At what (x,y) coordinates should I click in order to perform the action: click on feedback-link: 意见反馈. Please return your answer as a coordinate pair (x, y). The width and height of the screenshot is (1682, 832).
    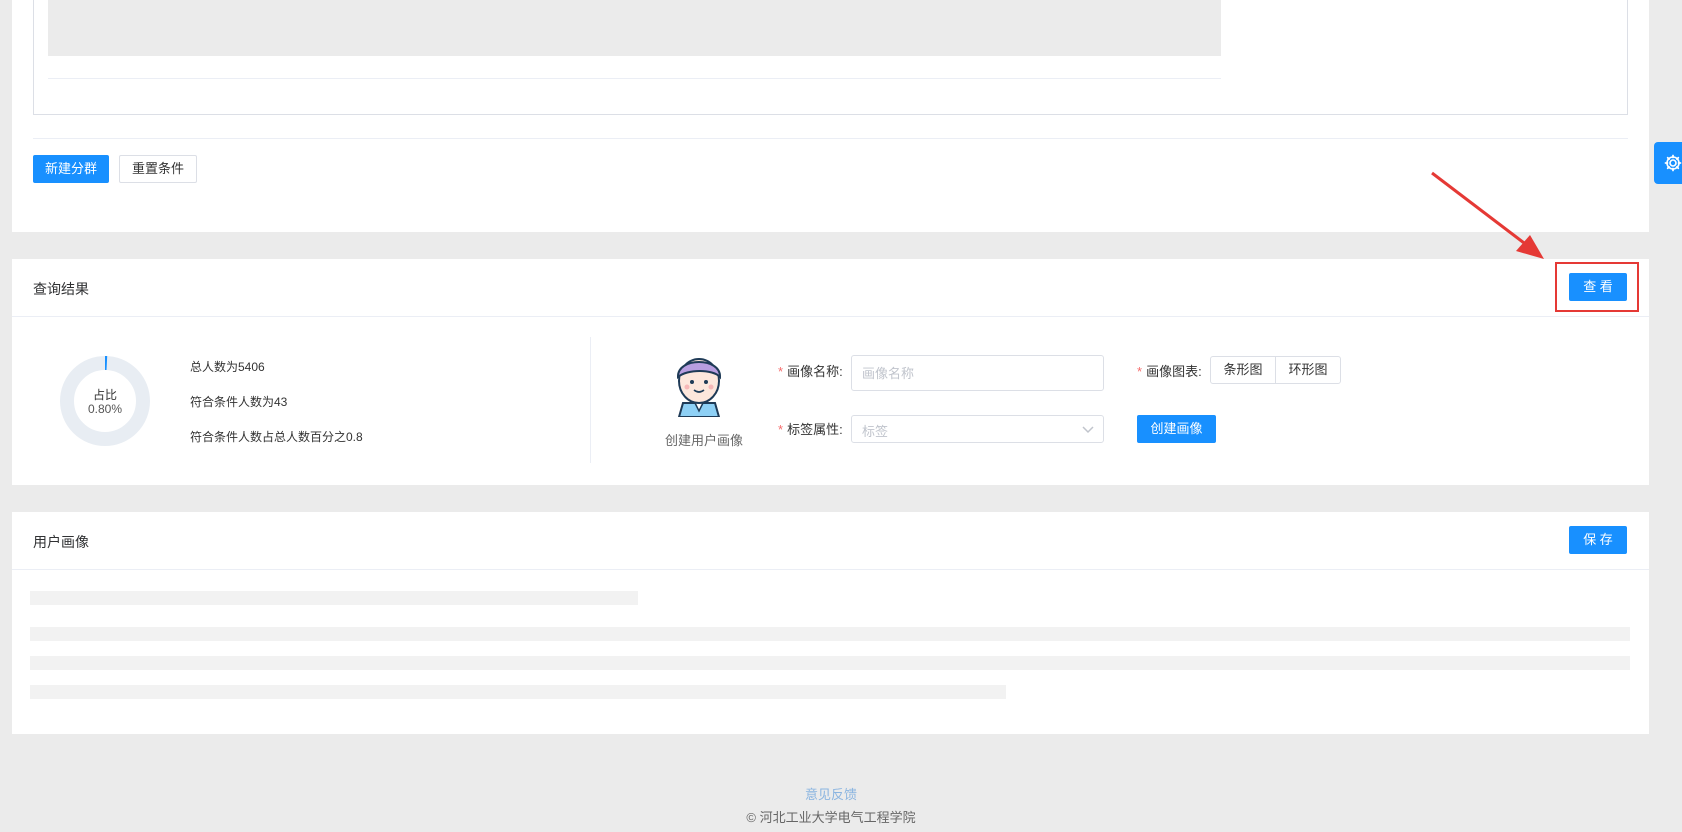
    Looking at the image, I should click on (831, 793).